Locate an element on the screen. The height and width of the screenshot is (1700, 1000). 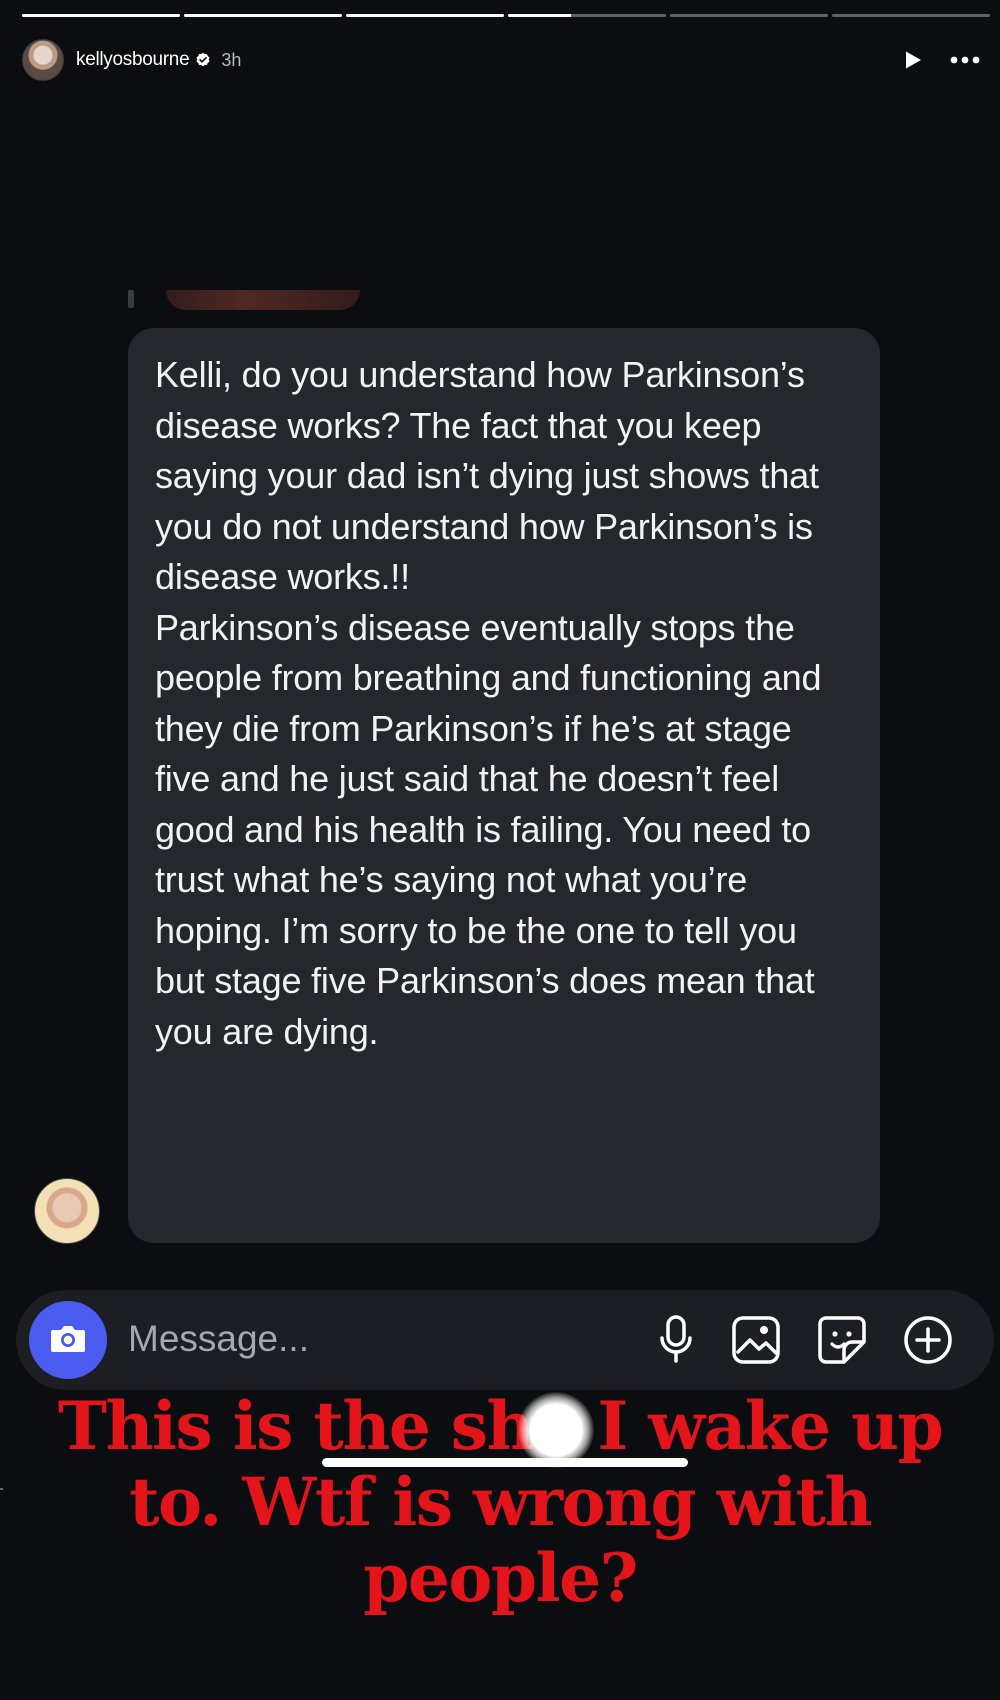
quoted-media-thumbnail is located at coordinates (263, 300).